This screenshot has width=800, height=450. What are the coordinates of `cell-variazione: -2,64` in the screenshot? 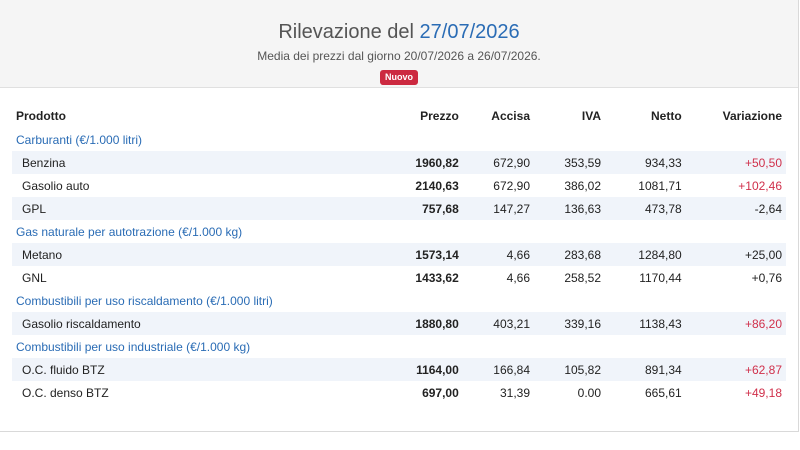 It's located at (735, 208).